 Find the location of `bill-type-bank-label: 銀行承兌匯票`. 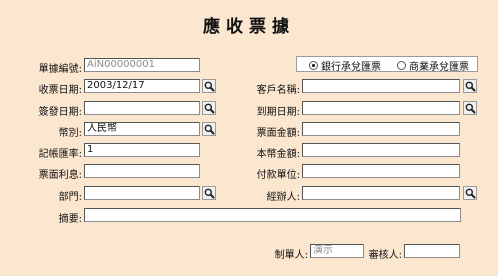

bill-type-bank-label: 銀行承兌匯票 is located at coordinates (351, 67).